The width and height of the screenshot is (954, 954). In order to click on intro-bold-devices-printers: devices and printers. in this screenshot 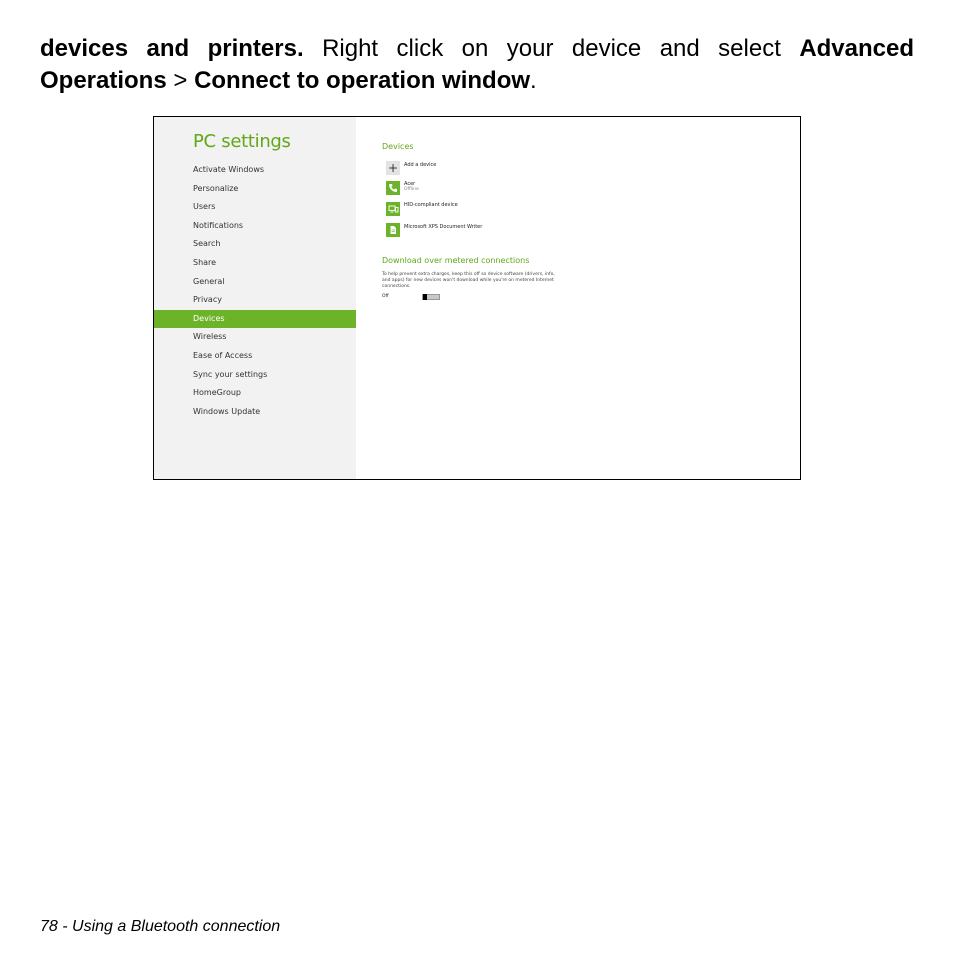, I will do `click(172, 48)`.